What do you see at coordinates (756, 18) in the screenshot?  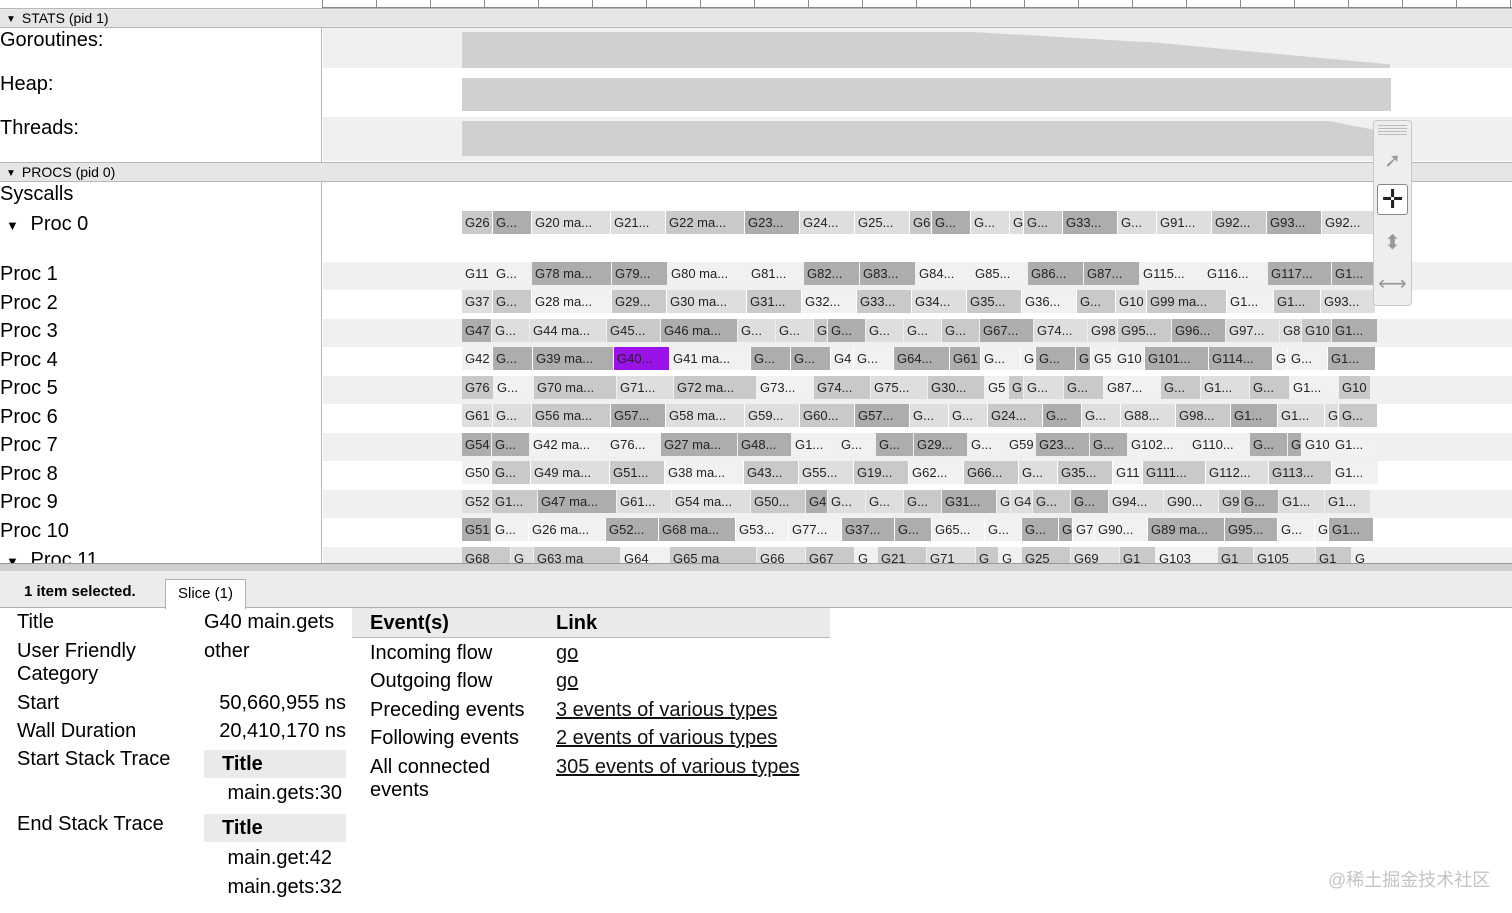 I see `stats-group-header: ▼ STATS (pid 1)` at bounding box center [756, 18].